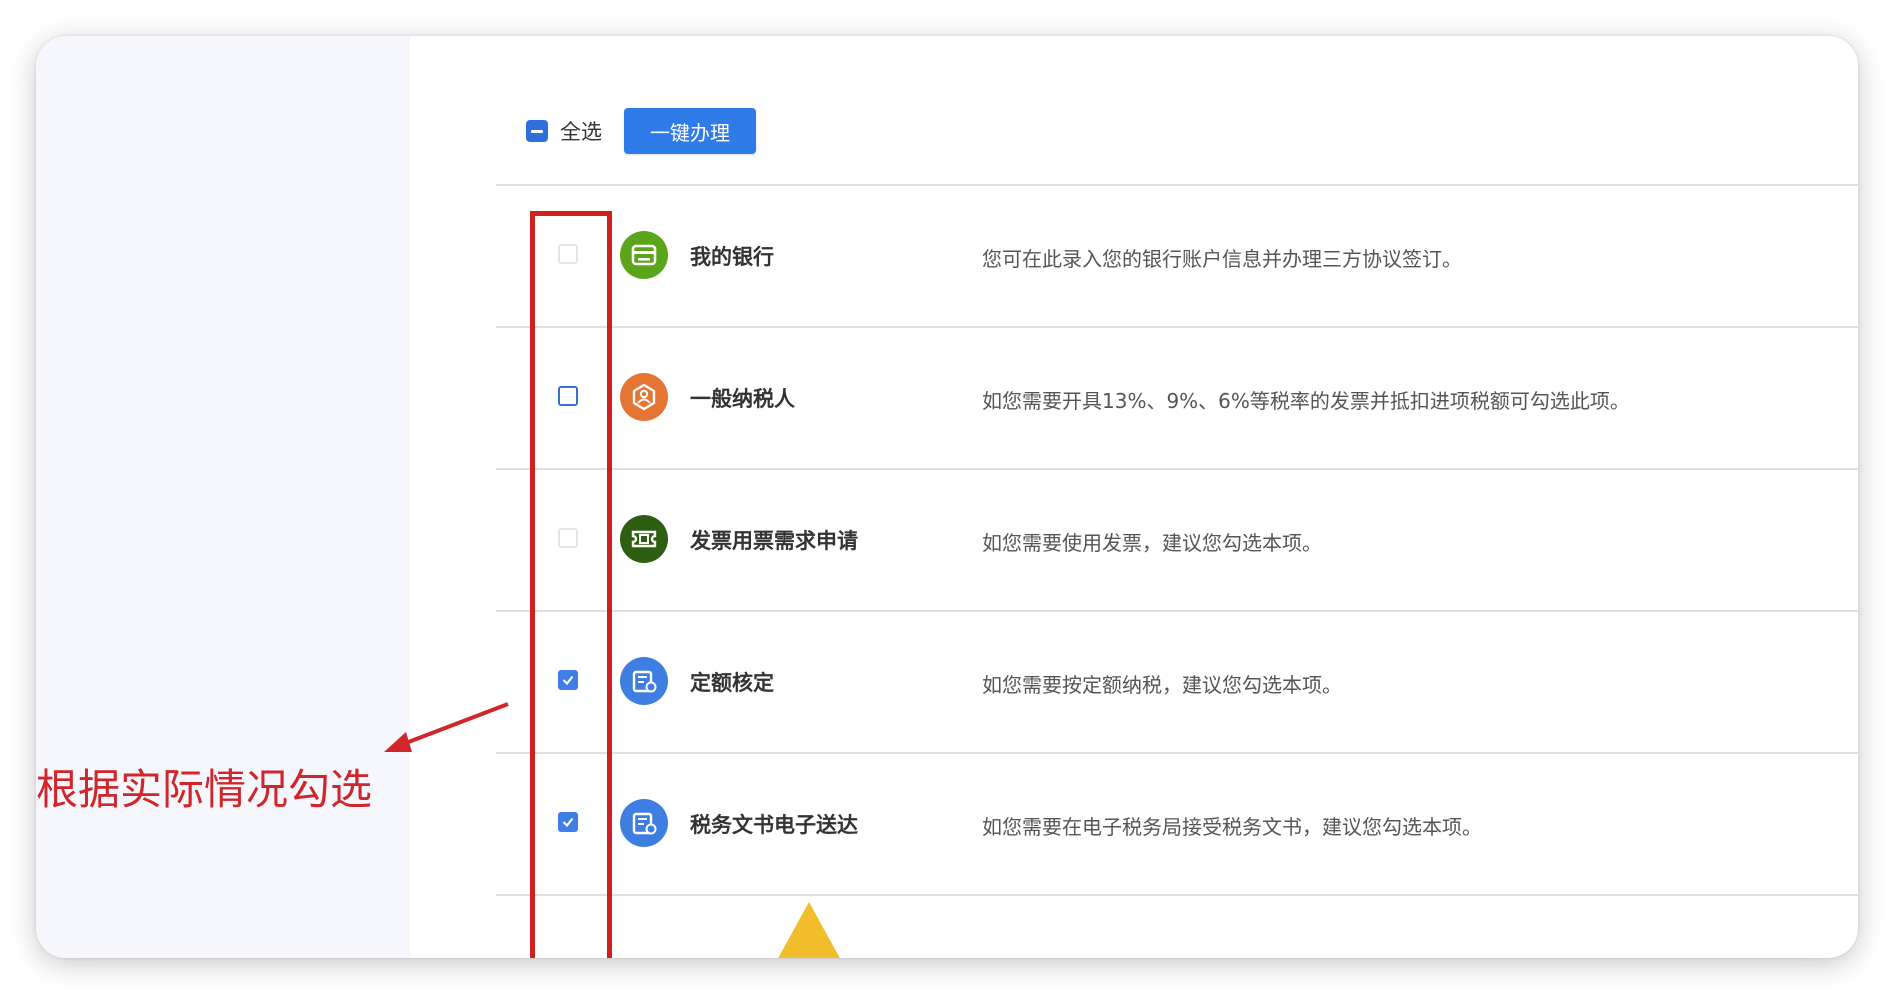  Describe the element at coordinates (204, 789) in the screenshot. I see `annotation-text: 根据实际情况勾选` at that location.